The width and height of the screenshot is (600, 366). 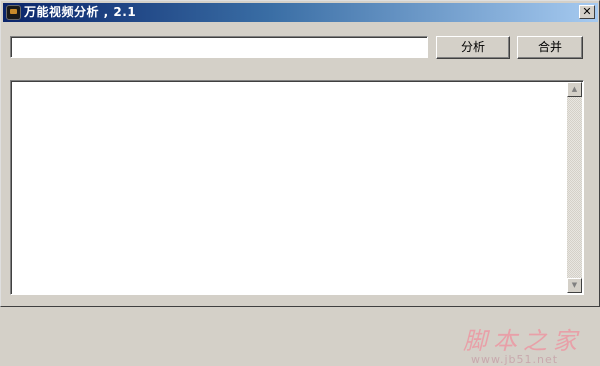 I want to click on watermark-brand: 脚本之家, so click(x=523, y=341).